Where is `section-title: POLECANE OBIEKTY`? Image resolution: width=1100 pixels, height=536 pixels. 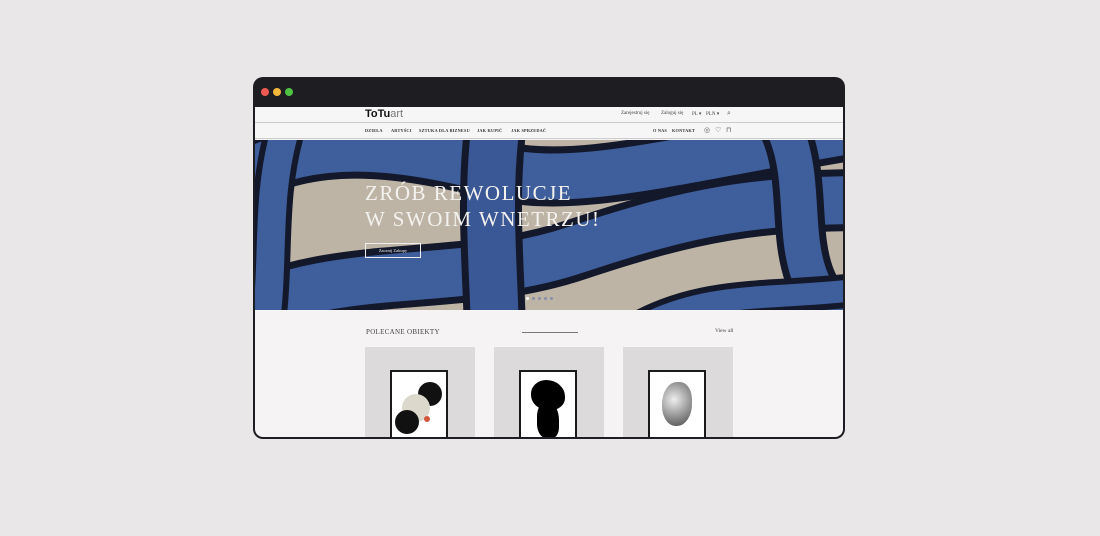 section-title: POLECANE OBIEKTY is located at coordinates (403, 332).